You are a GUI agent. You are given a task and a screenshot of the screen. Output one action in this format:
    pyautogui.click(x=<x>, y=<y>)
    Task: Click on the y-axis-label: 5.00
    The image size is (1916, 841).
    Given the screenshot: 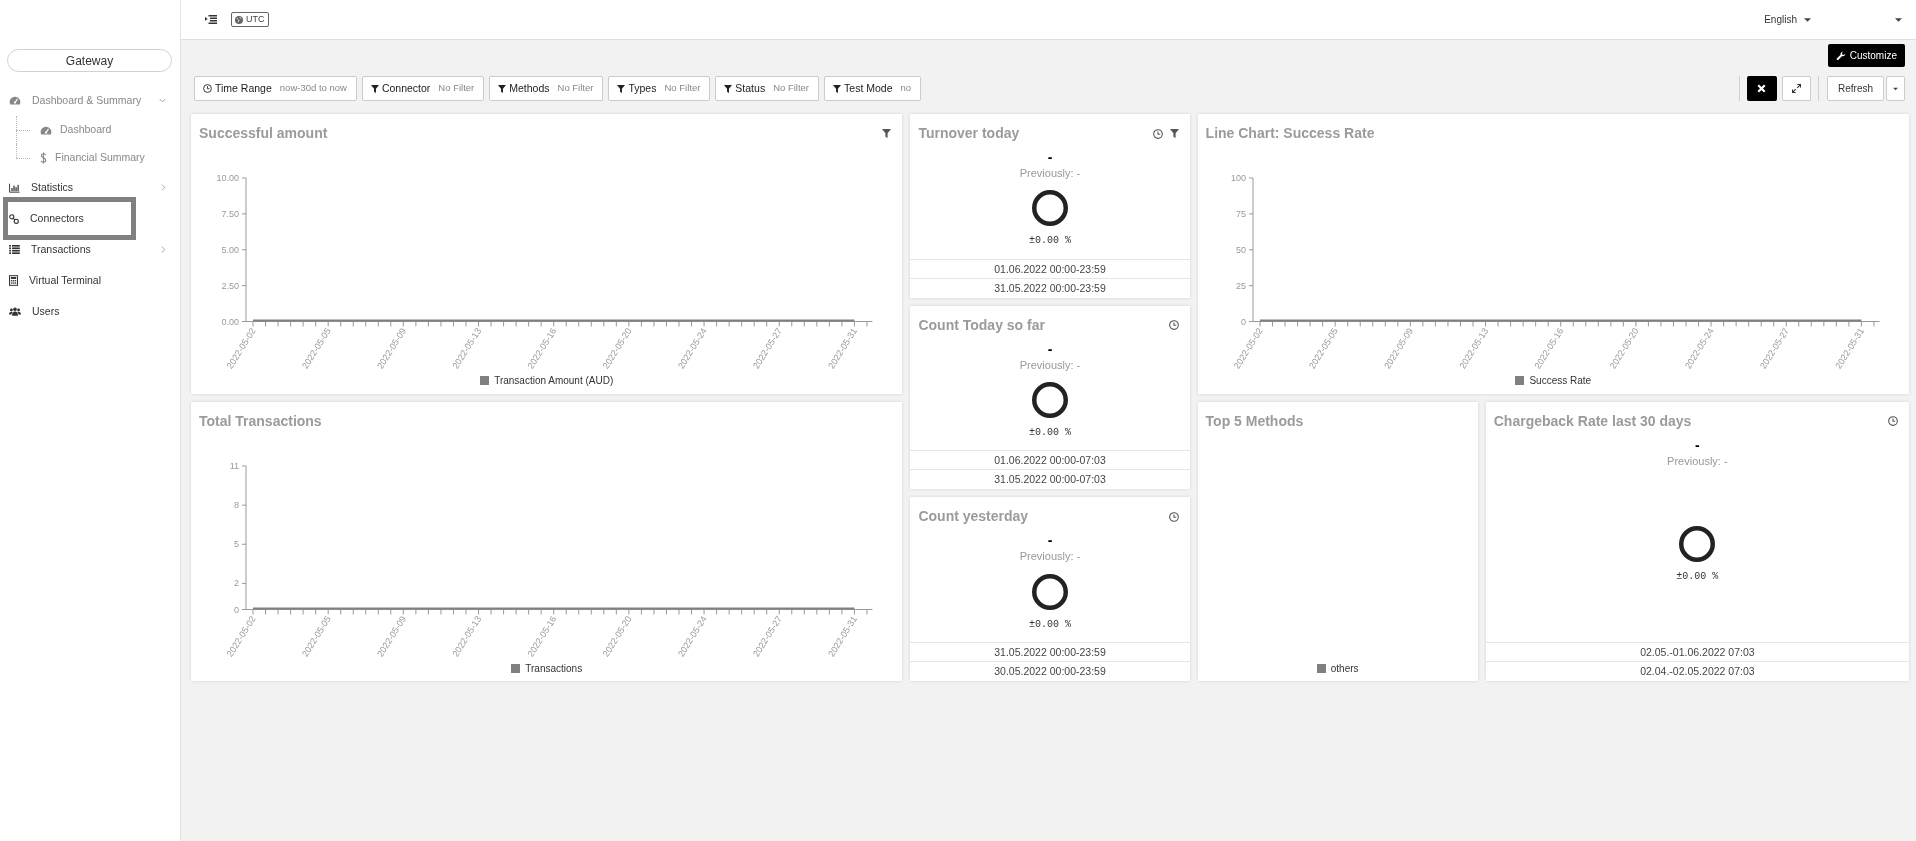 What is the action you would take?
    pyautogui.click(x=230, y=249)
    